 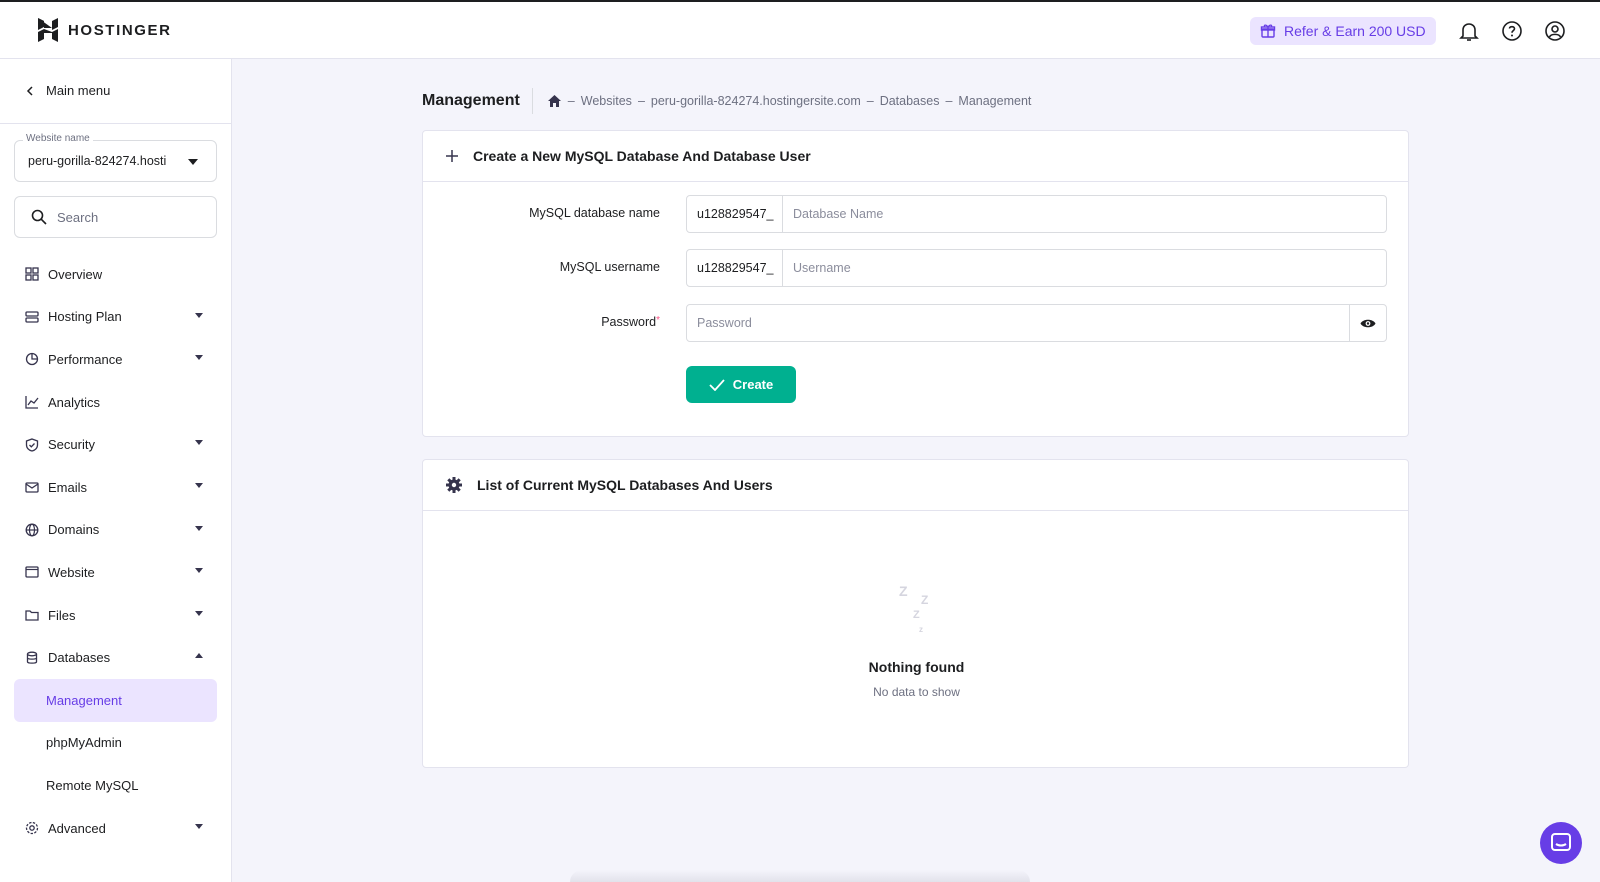 What do you see at coordinates (32, 658) in the screenshot?
I see `database-icon` at bounding box center [32, 658].